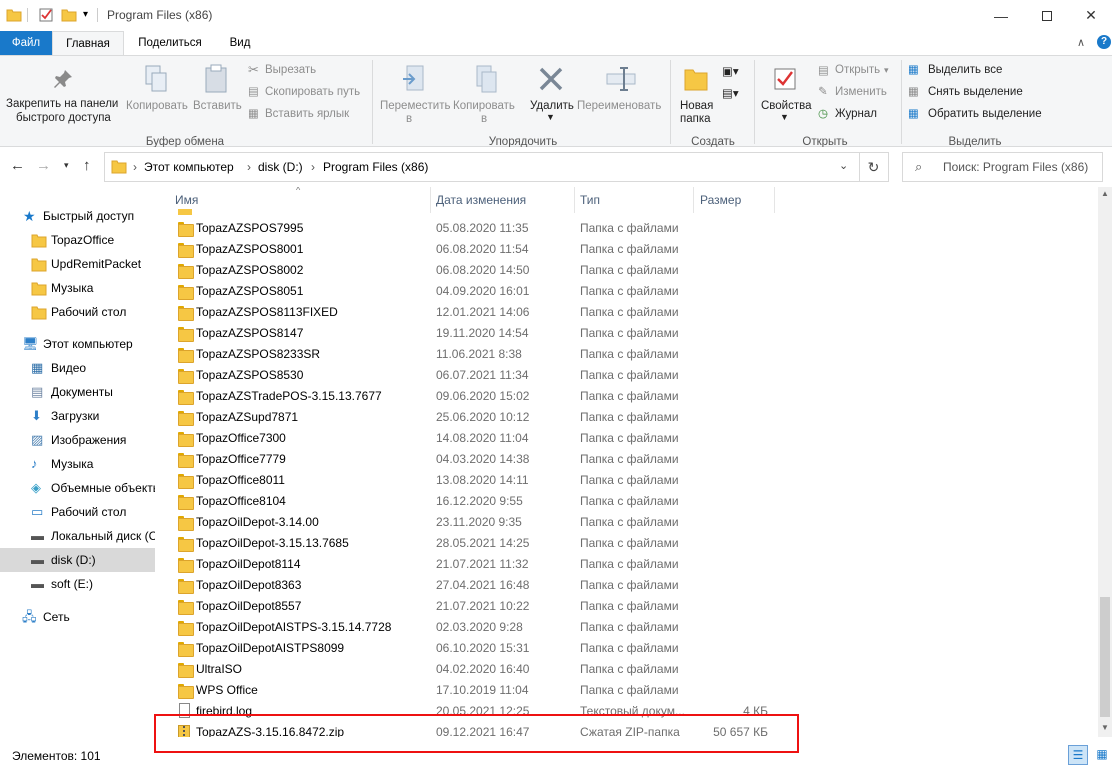  What do you see at coordinates (622, 94) in the screenshot?
I see `rename-button: Переименовать` at bounding box center [622, 94].